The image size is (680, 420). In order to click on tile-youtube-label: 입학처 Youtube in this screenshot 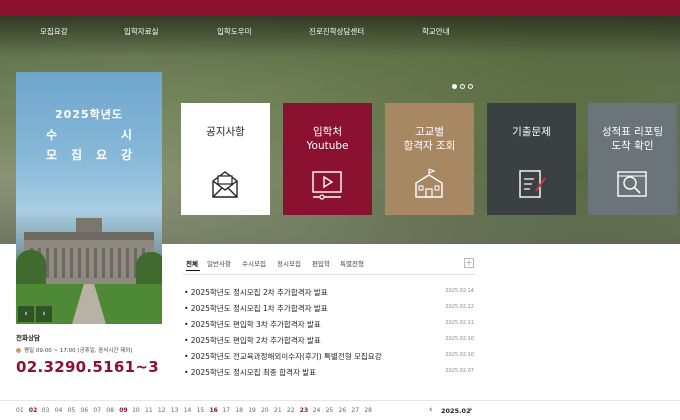, I will do `click(327, 139)`.